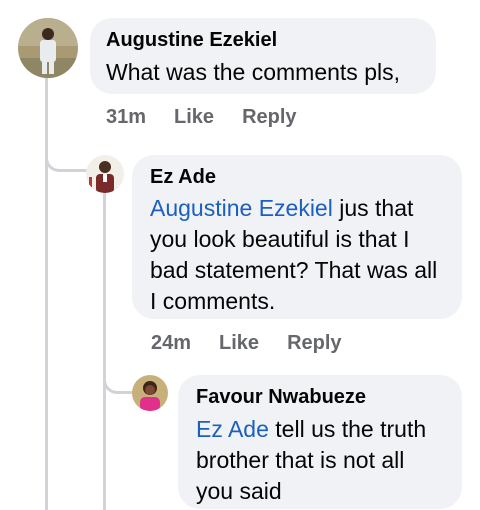 The height and width of the screenshot is (510, 480). What do you see at coordinates (126, 117) in the screenshot?
I see `comment-time-1: 31m` at bounding box center [126, 117].